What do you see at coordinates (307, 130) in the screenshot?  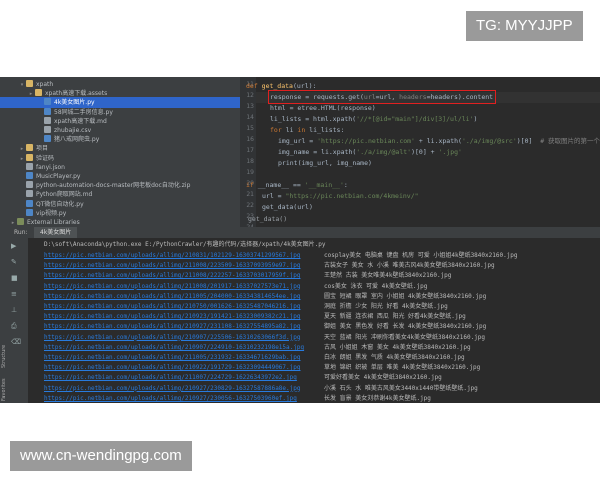 I see `code-line: for li in li_lists:` at bounding box center [307, 130].